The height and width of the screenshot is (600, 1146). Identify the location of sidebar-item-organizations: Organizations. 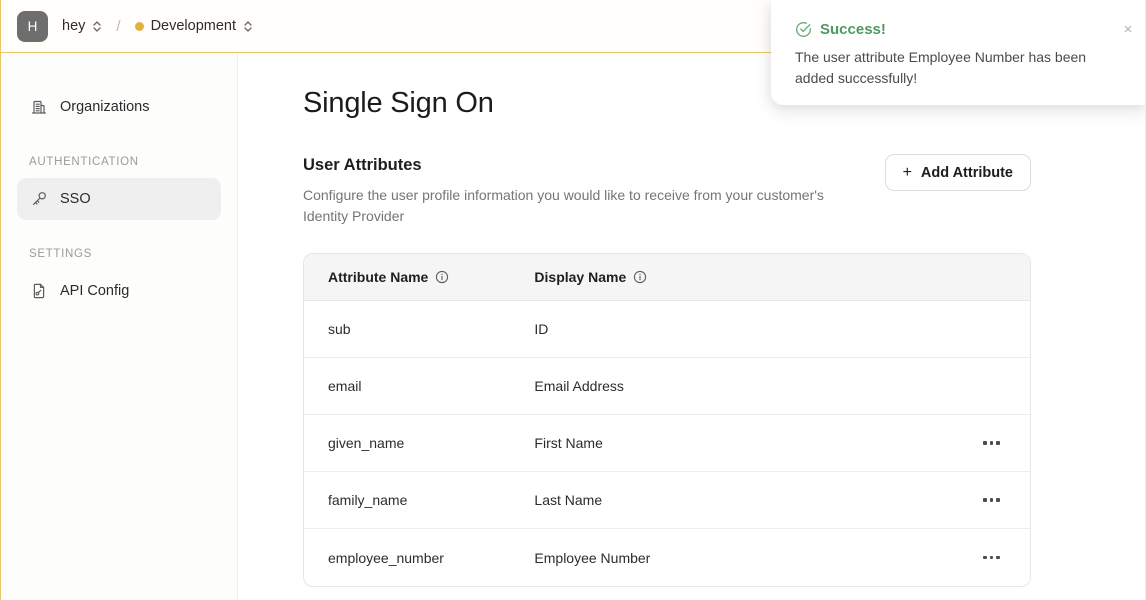
(119, 107).